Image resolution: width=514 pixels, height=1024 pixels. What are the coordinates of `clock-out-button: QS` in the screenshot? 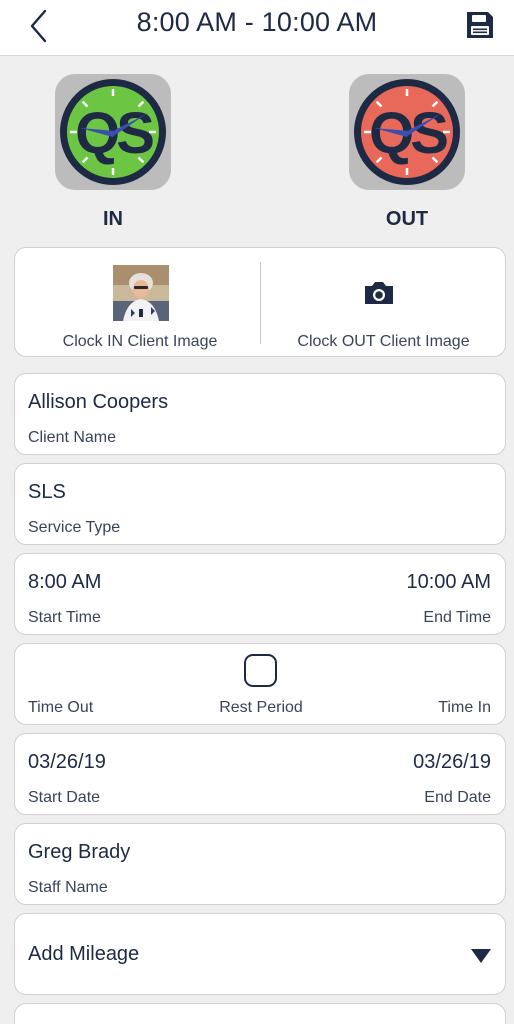 It's located at (407, 132).